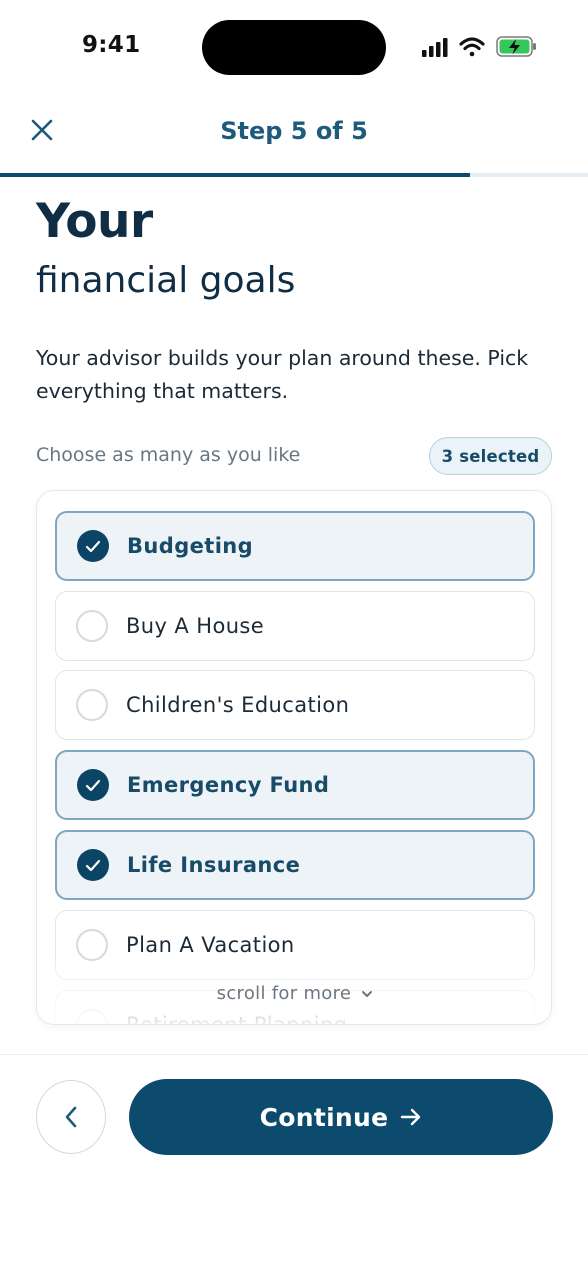 This screenshot has height=1278, width=588. I want to click on goal-label: Plan A Vacation, so click(210, 945).